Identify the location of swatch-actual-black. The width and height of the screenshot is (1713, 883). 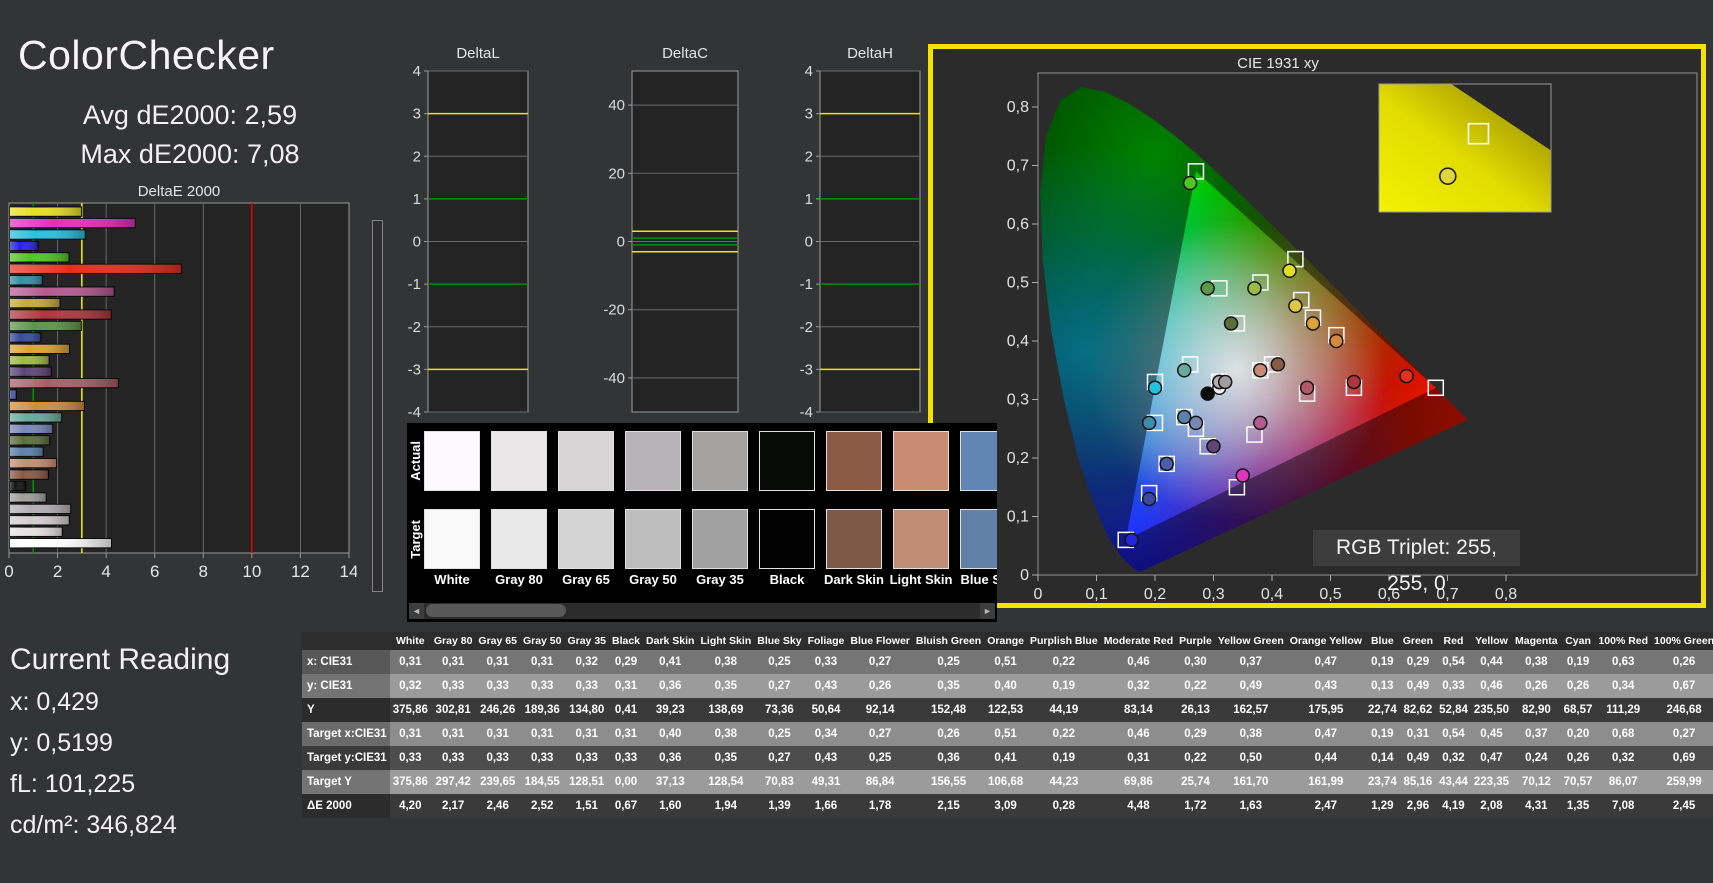
(787, 461).